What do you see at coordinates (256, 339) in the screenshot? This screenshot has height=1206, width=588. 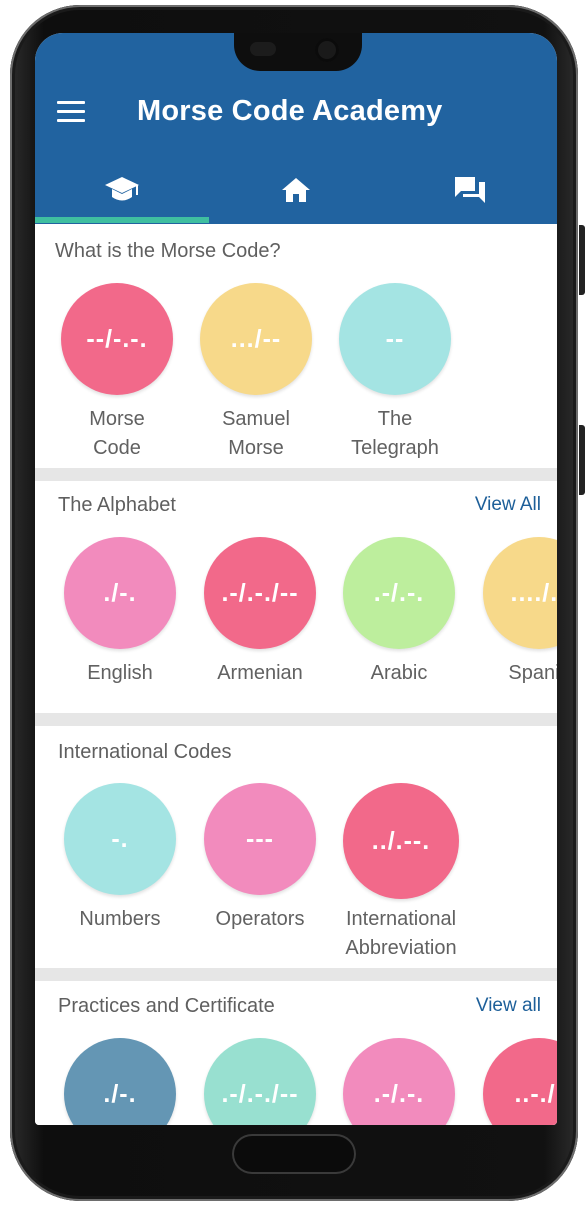 I see `morse-circle: .../--` at bounding box center [256, 339].